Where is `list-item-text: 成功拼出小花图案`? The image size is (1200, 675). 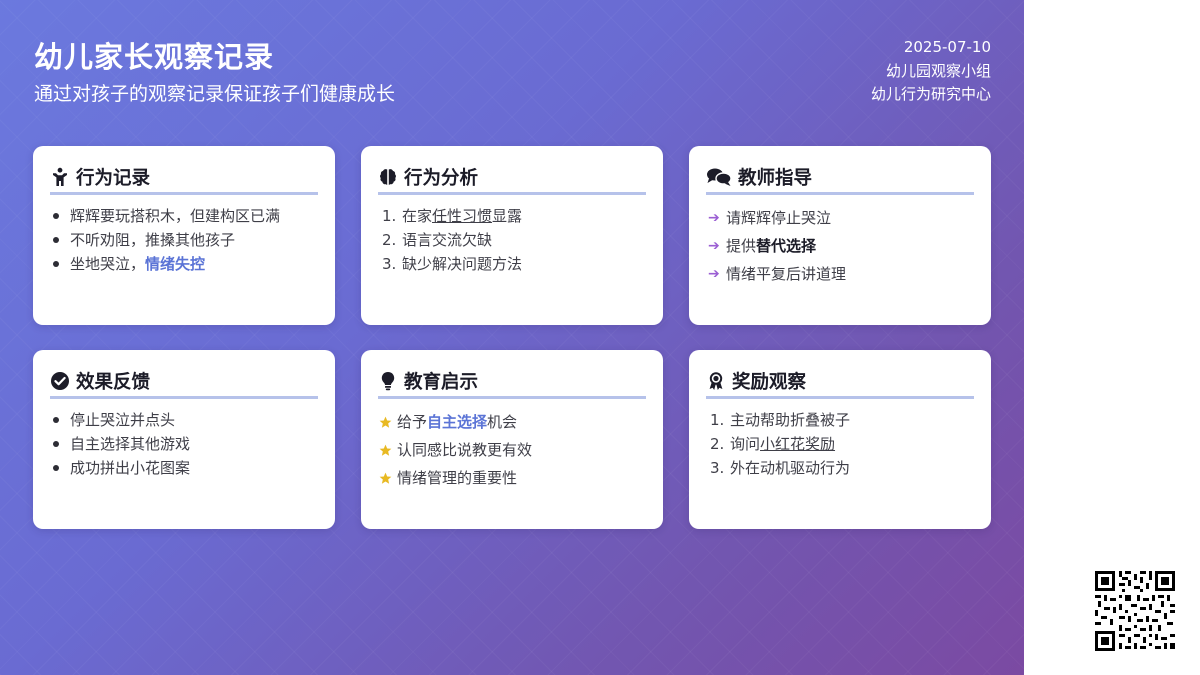
list-item-text: 成功拼出小花图案 is located at coordinates (130, 468).